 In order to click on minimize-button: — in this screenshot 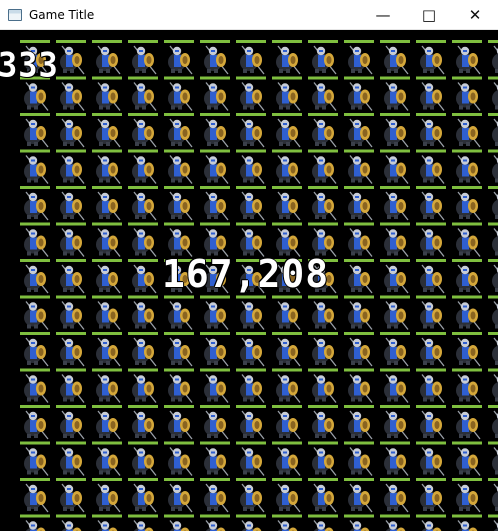, I will do `click(383, 15)`.